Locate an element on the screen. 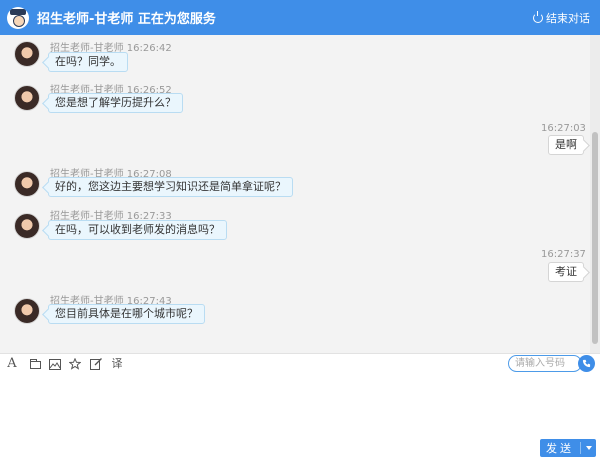 Image resolution: width=600 pixels, height=460 pixels. message-bubble: 是啊 is located at coordinates (566, 145).